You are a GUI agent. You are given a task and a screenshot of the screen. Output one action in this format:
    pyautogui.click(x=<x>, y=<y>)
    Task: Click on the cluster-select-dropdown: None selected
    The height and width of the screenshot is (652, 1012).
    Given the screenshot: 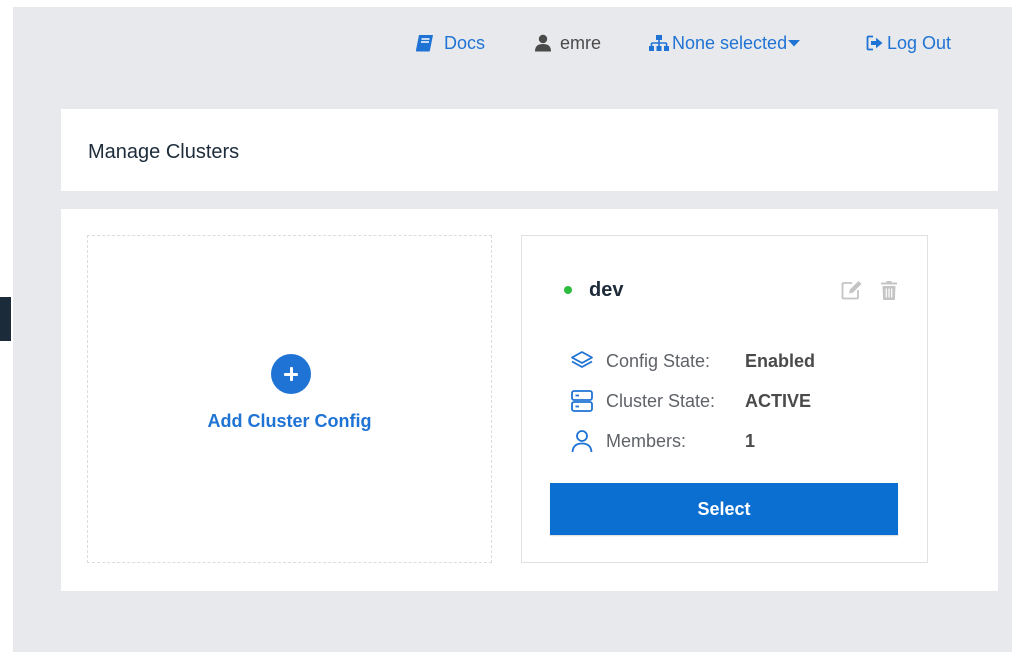 What is the action you would take?
    pyautogui.click(x=724, y=43)
    